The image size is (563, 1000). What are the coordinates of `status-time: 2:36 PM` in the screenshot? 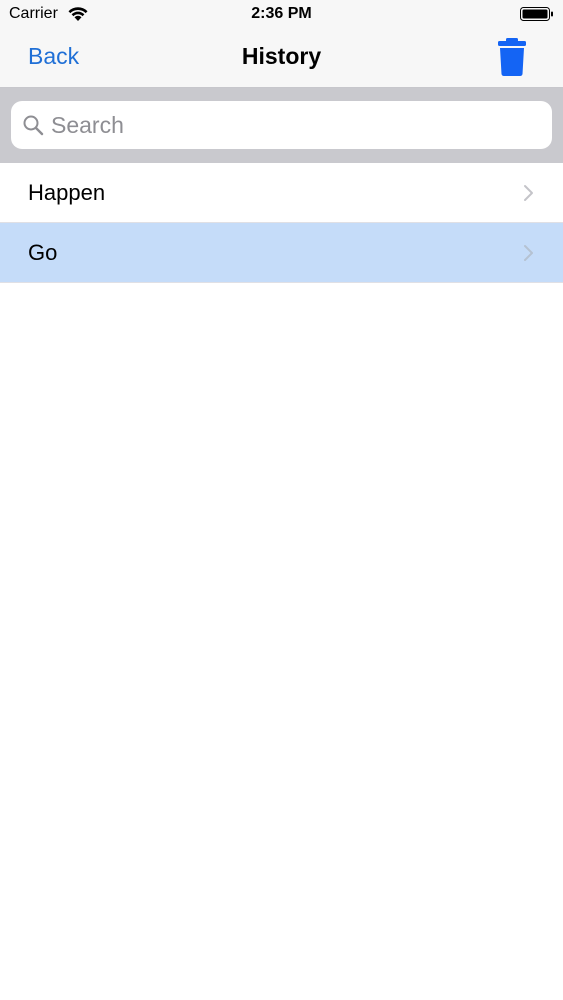 It's located at (281, 13).